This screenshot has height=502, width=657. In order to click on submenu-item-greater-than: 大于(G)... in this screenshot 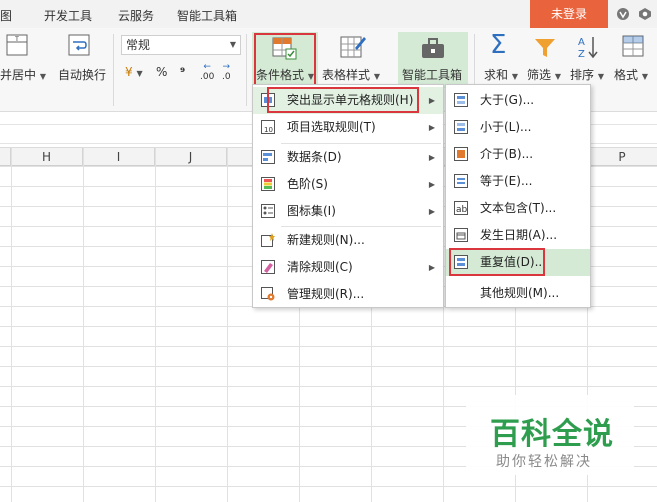, I will do `click(518, 100)`.